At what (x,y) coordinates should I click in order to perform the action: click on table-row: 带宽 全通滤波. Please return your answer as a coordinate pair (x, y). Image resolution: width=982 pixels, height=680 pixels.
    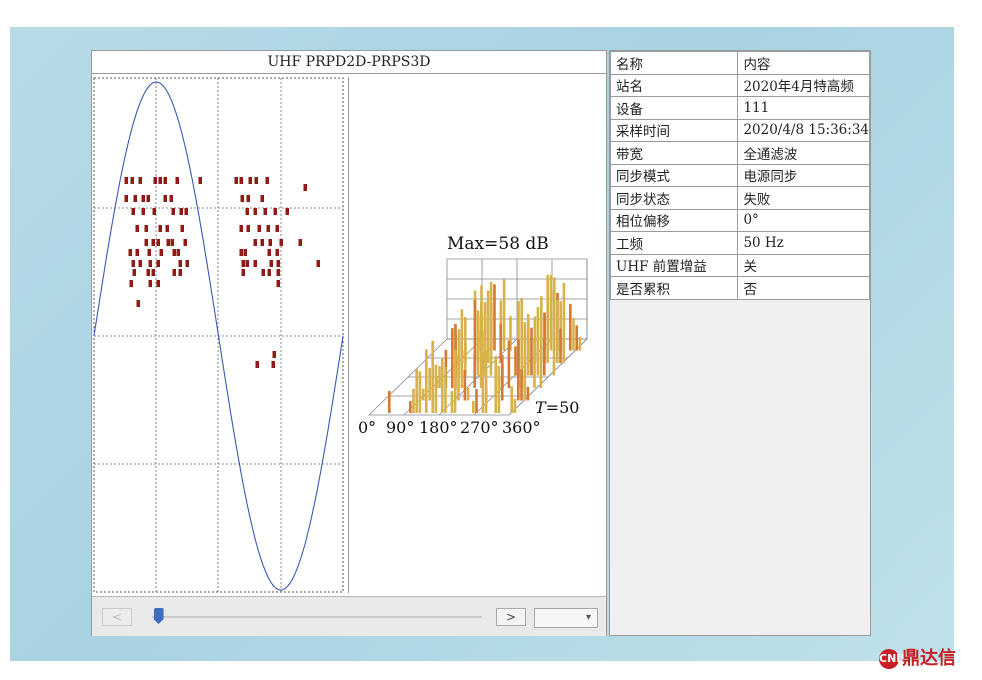
    Looking at the image, I should click on (739, 153).